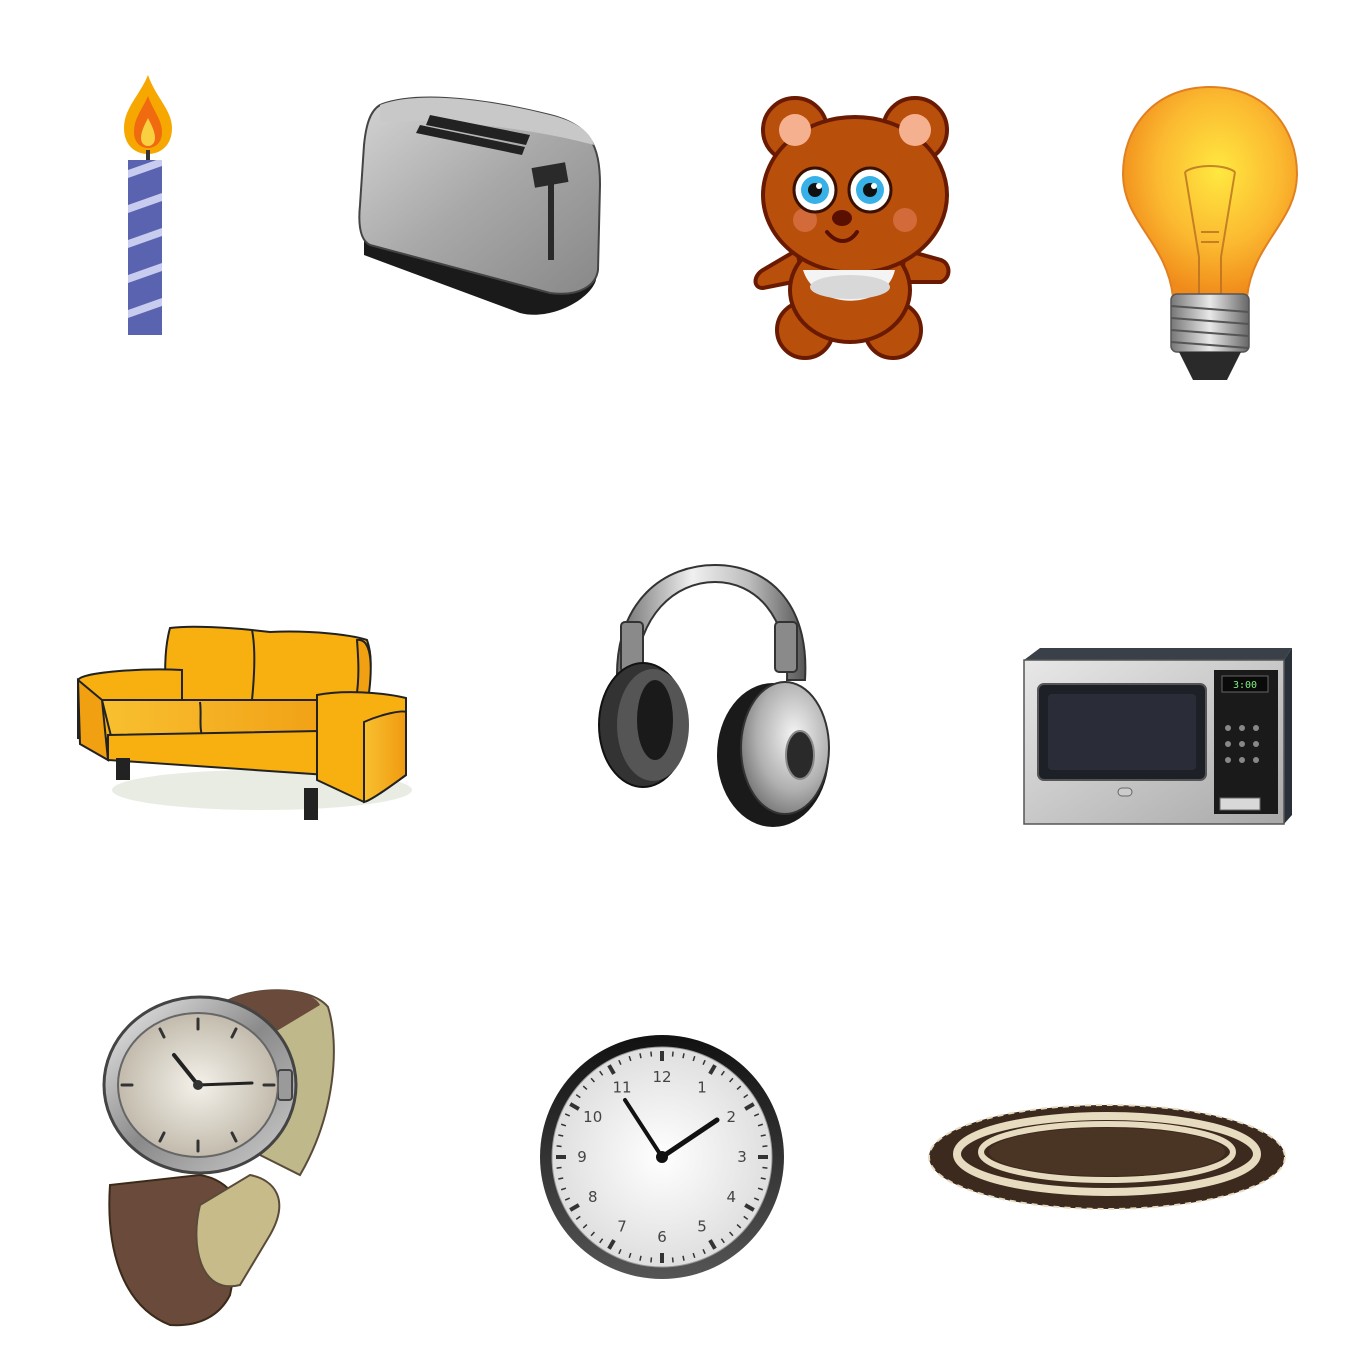  I want to click on sofa-icon, so click(244, 725).